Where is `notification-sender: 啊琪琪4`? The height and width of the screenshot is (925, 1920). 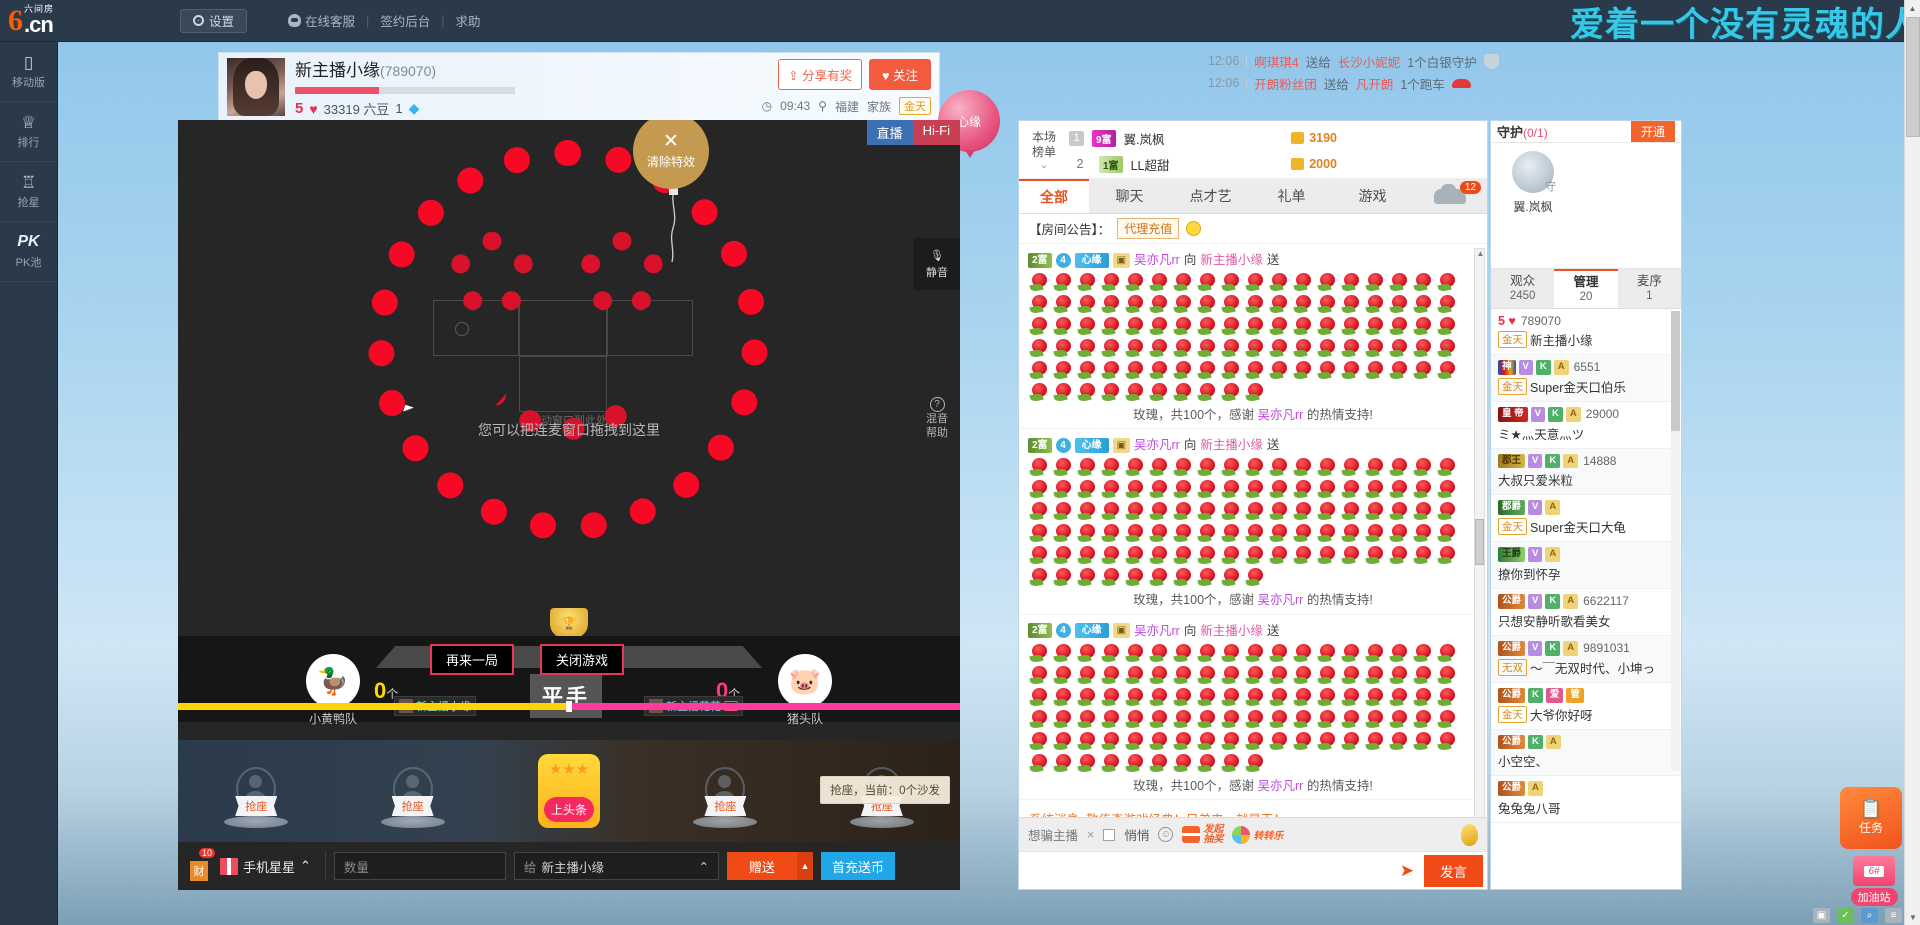 notification-sender: 啊琪琪4 is located at coordinates (1276, 61).